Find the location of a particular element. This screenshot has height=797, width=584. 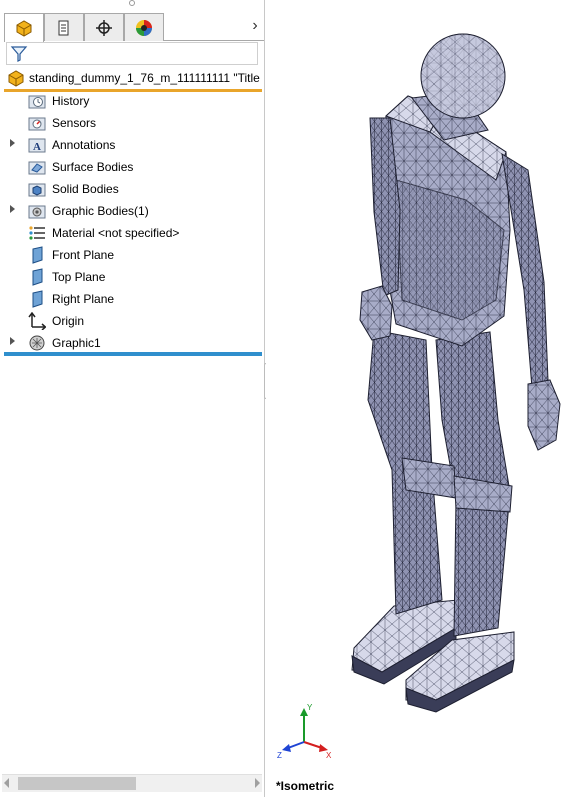

tree-item-solid-bodies: Solid Bodies is located at coordinates (131, 189).